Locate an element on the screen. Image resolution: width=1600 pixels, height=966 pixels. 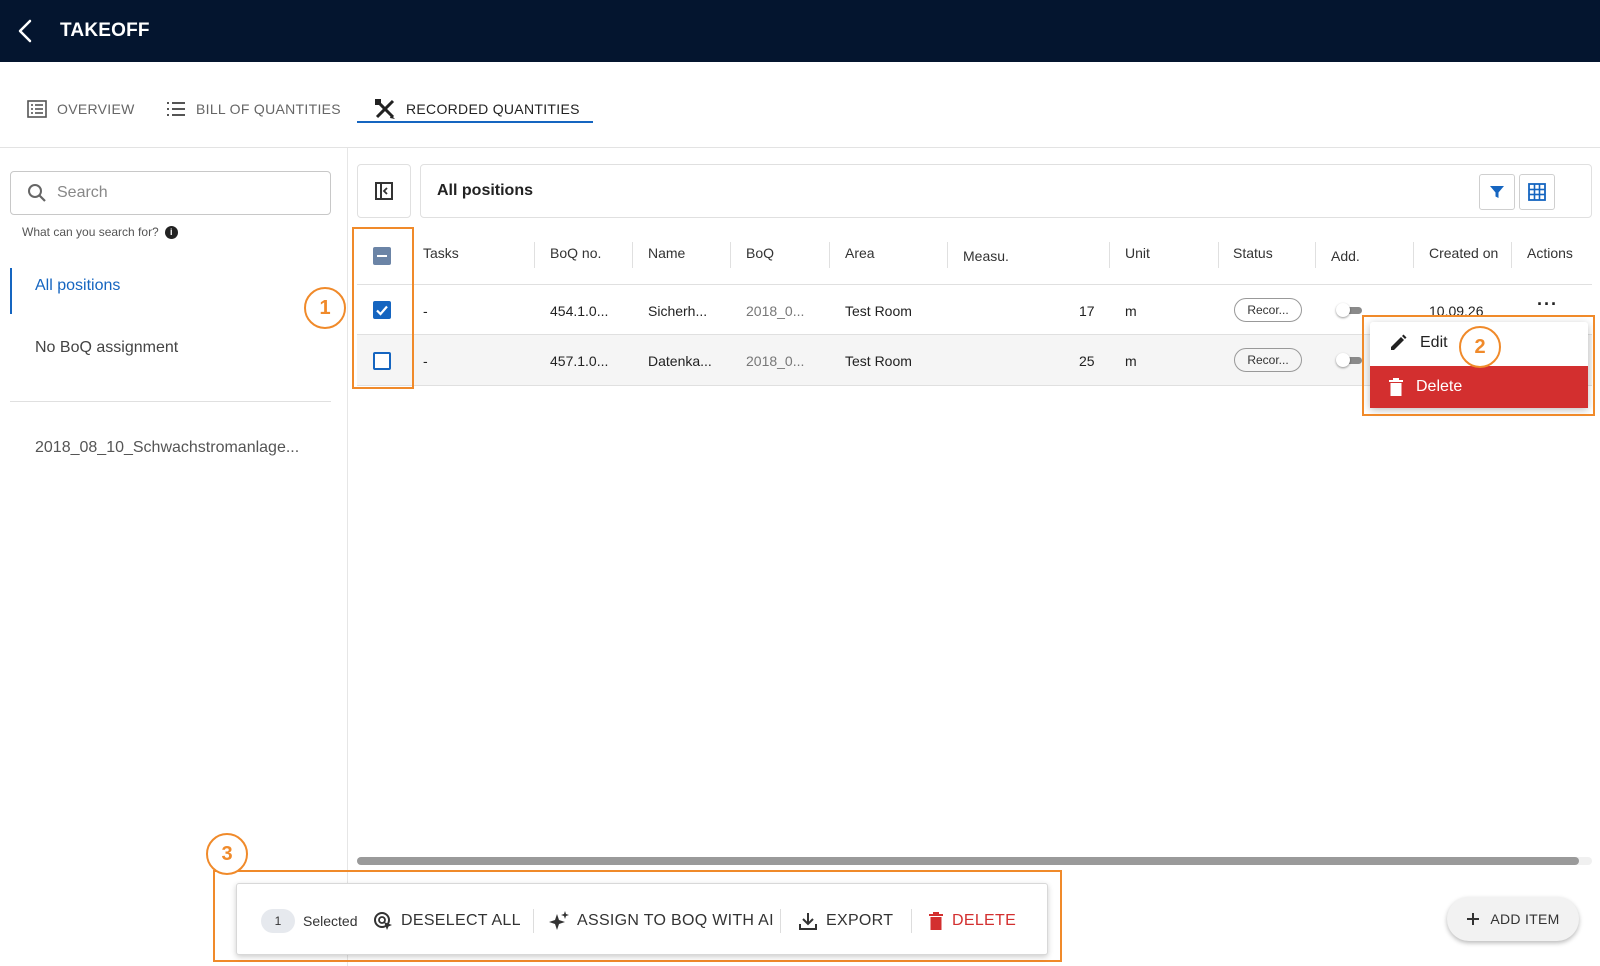
tab-overview-label: OVERVIEW is located at coordinates (96, 109).